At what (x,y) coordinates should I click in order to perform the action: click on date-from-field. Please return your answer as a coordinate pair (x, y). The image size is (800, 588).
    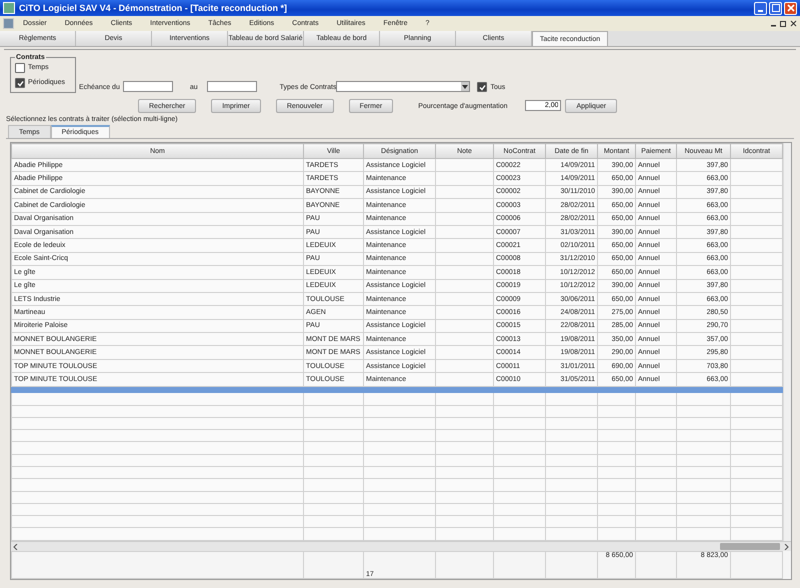
    Looking at the image, I should click on (147, 86).